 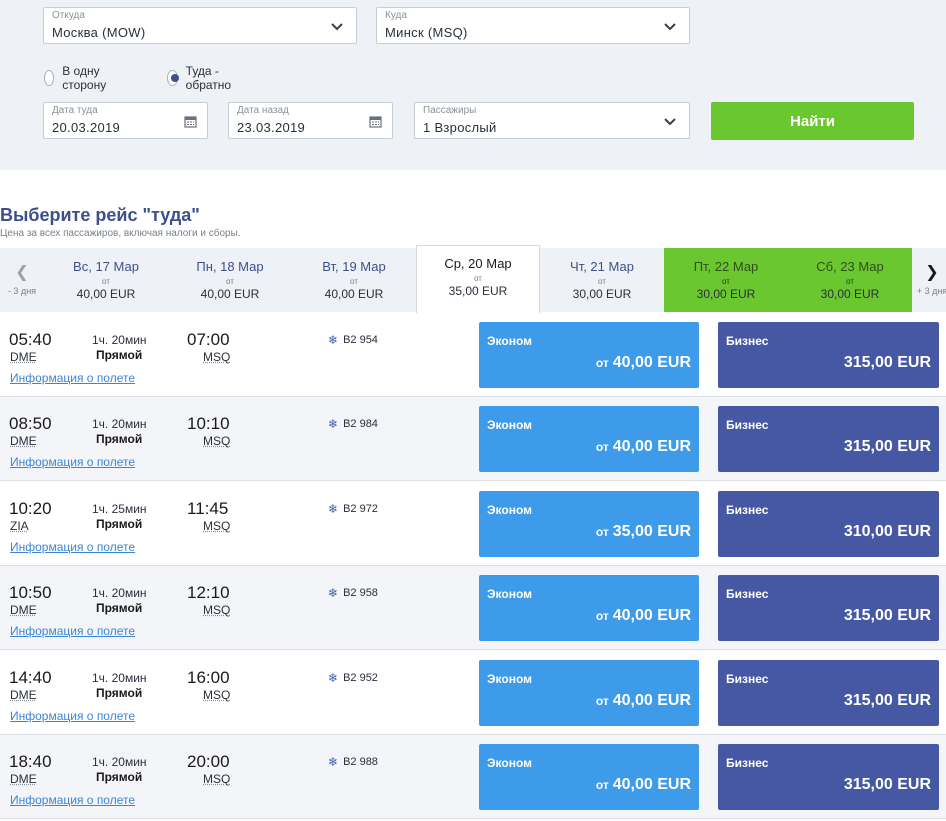 What do you see at coordinates (726, 266) in the screenshot?
I see `day-name: Пт, 22 Мар` at bounding box center [726, 266].